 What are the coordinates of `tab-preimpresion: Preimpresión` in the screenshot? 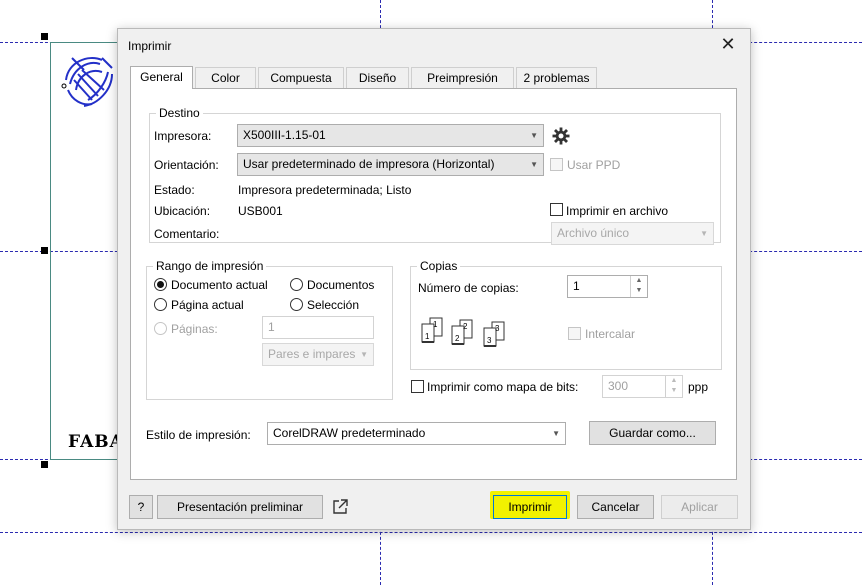 It's located at (462, 77).